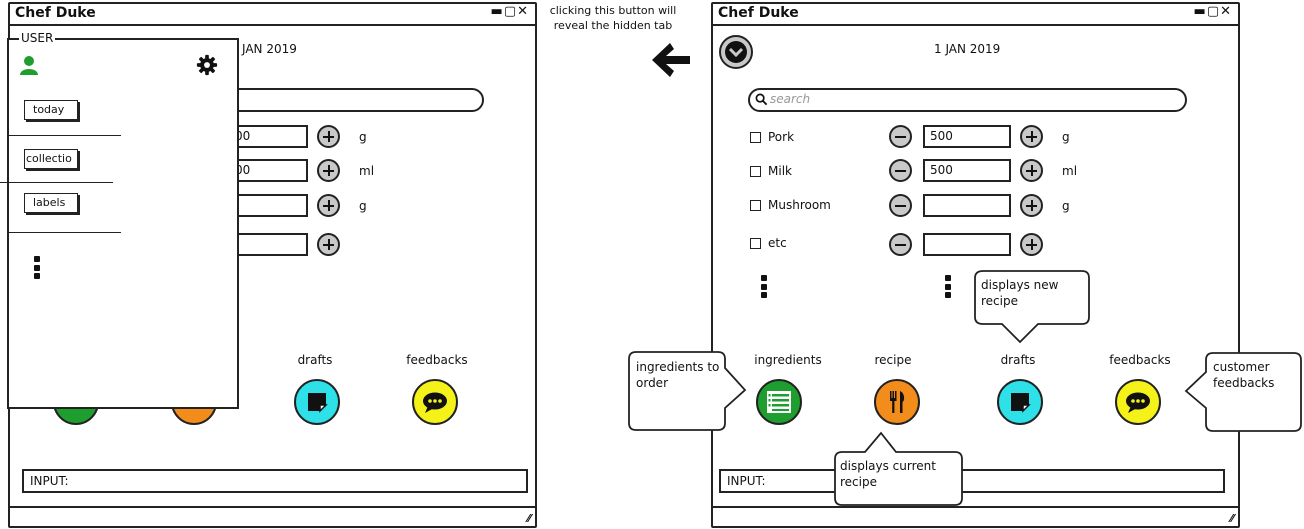  Describe the element at coordinates (347, 100) in the screenshot. I see `search-input` at that location.